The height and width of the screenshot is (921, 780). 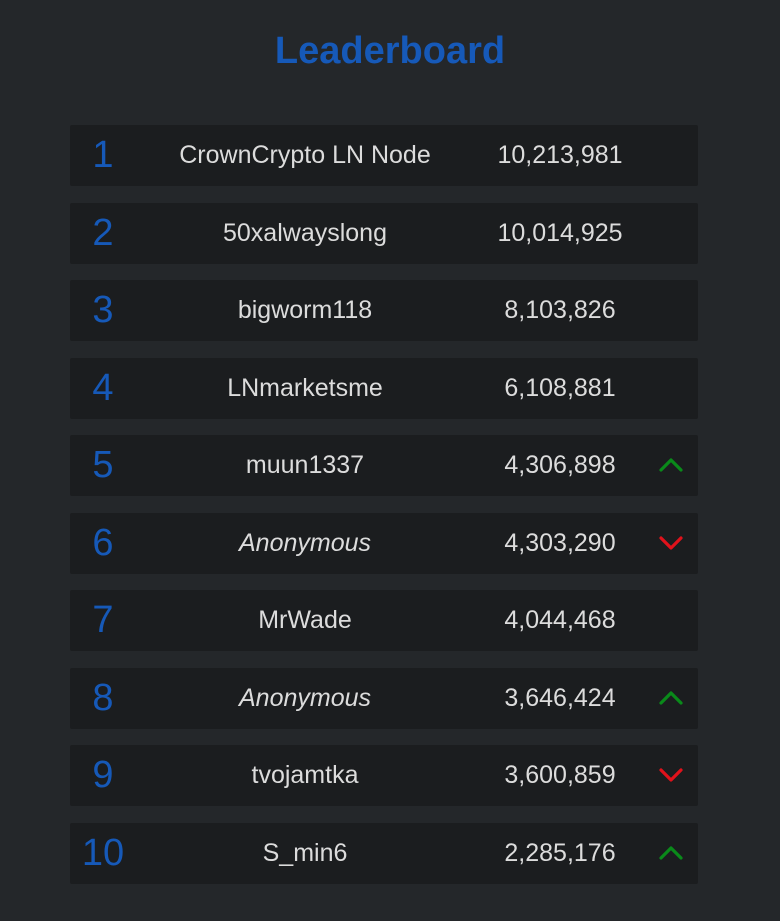 What do you see at coordinates (560, 465) in the screenshot?
I see `player-score: 4,306,898` at bounding box center [560, 465].